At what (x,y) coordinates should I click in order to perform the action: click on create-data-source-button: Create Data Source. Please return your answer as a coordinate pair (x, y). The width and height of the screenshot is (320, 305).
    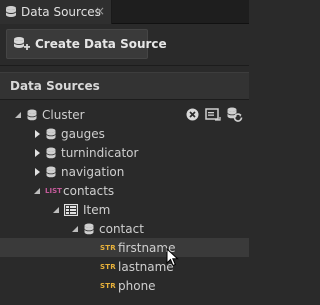
    Looking at the image, I should click on (86, 44).